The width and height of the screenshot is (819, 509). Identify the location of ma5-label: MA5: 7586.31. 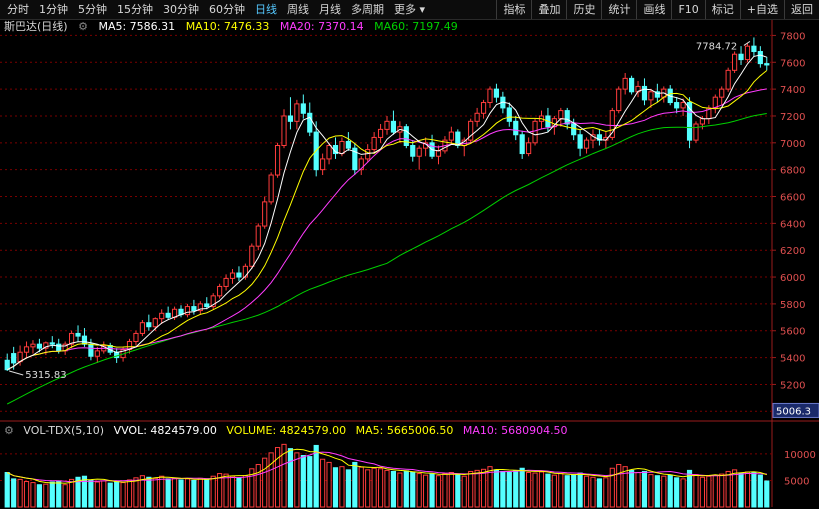
(137, 26).